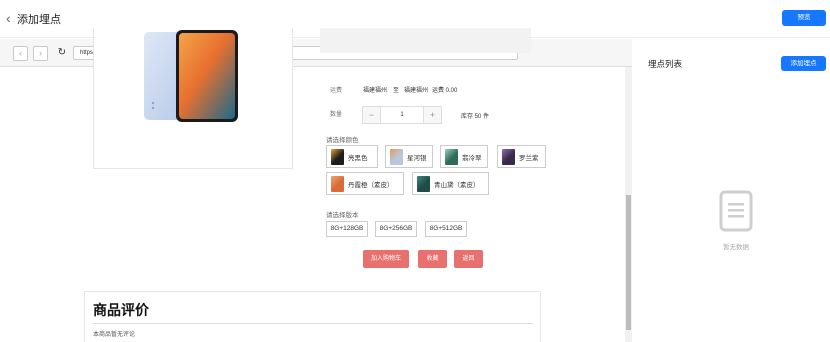  What do you see at coordinates (347, 229) in the screenshot?
I see `version-option: 8G+128GB` at bounding box center [347, 229].